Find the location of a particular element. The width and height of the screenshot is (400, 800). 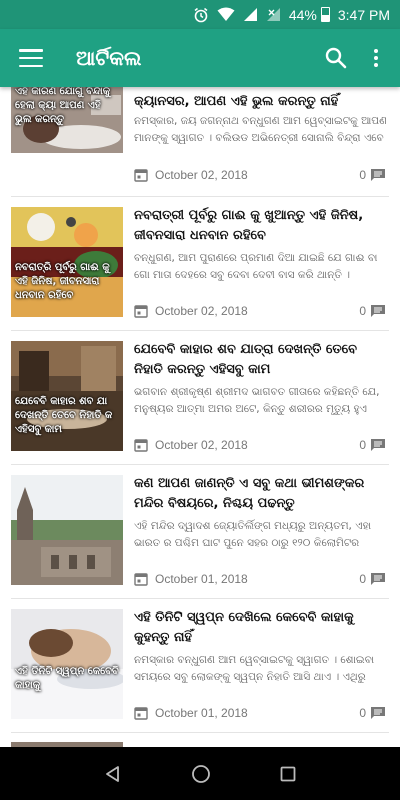

search-icon is located at coordinates (336, 58).